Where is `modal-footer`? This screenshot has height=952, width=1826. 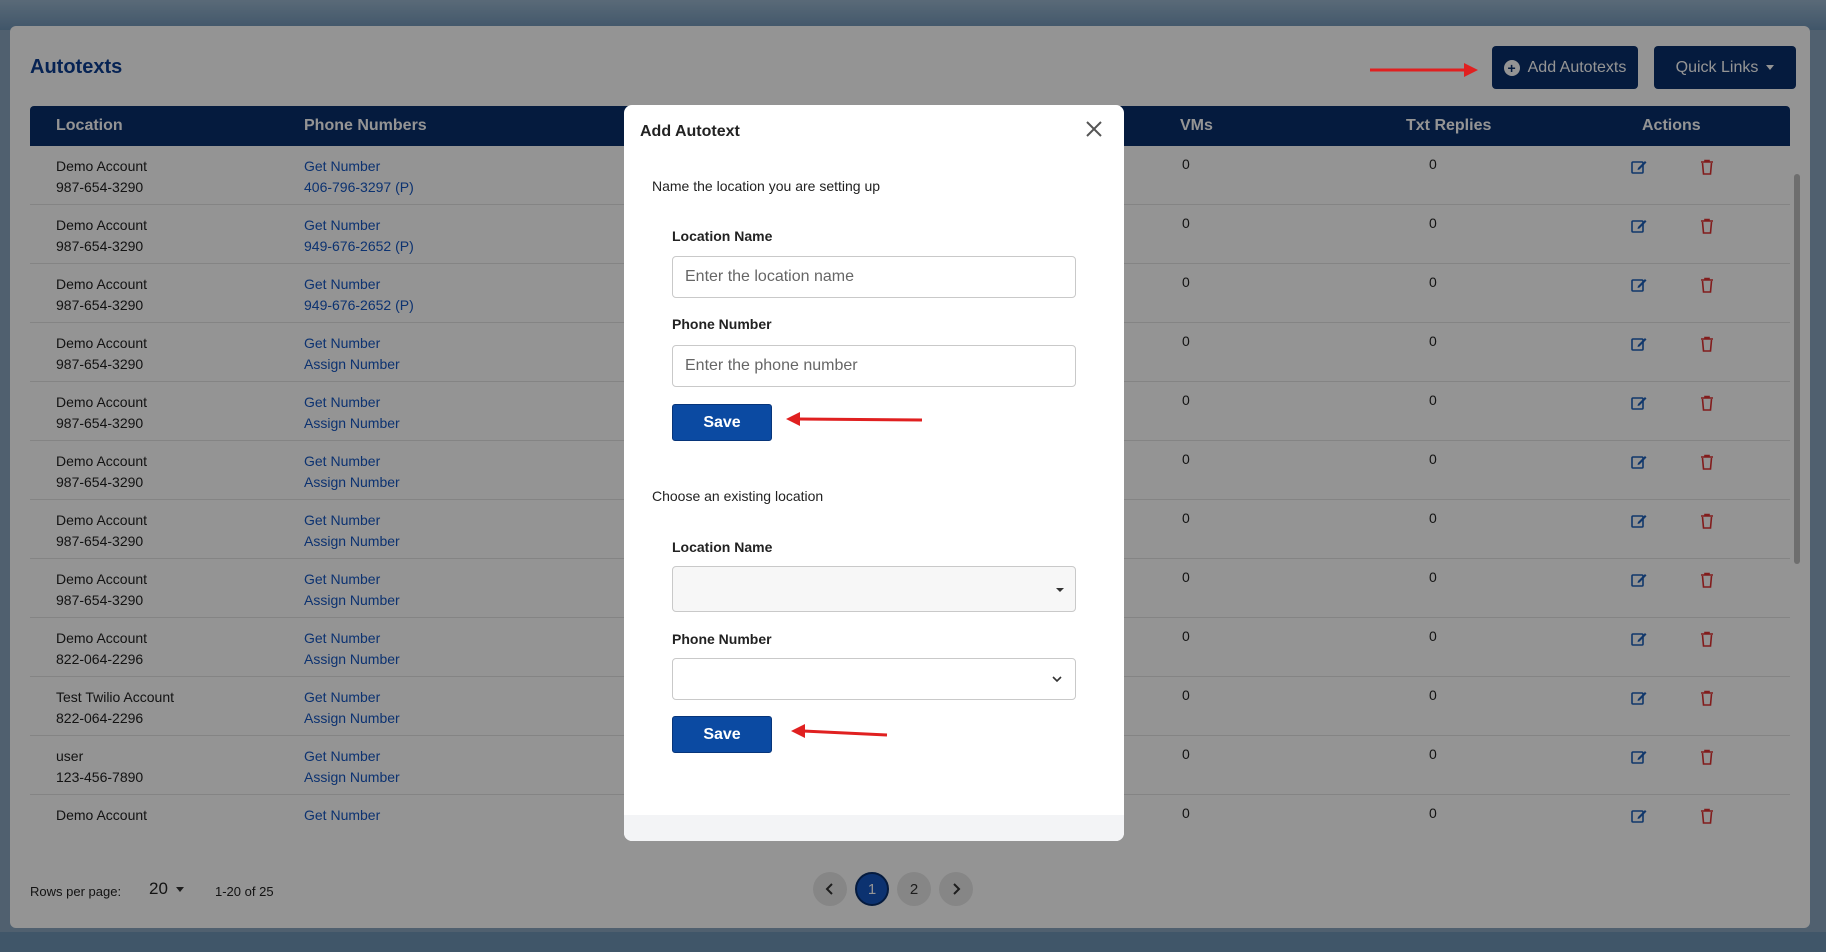 modal-footer is located at coordinates (874, 828).